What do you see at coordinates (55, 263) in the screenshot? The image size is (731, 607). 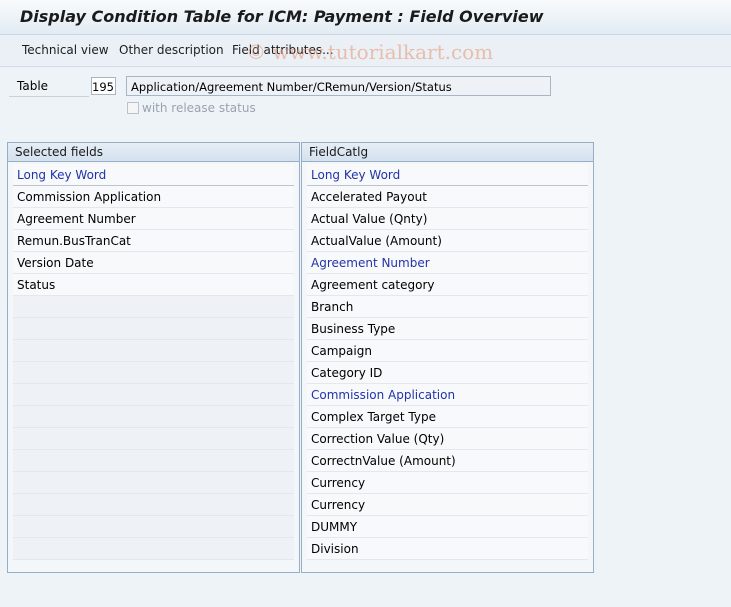 I see `list-item-label: Version Date` at bounding box center [55, 263].